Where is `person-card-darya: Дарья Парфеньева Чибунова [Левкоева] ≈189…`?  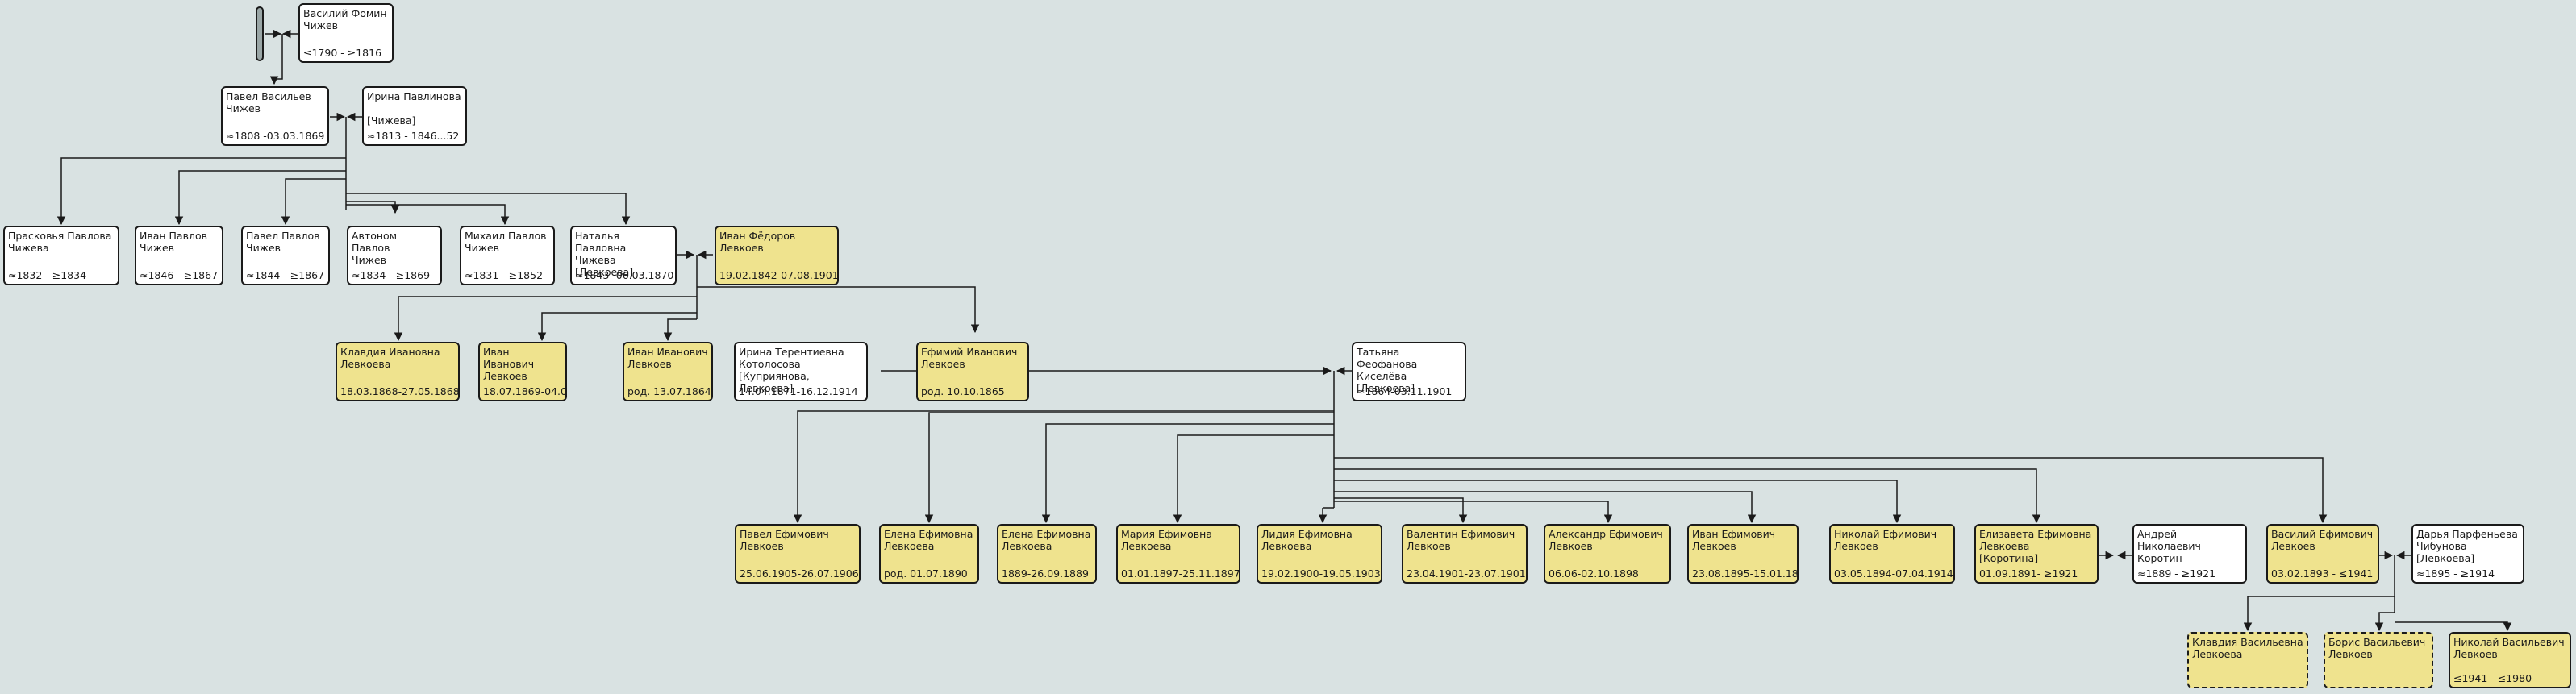
person-card-darya: Дарья Парфеньева Чибунова [Левкоева] ≈189… is located at coordinates (2467, 554).